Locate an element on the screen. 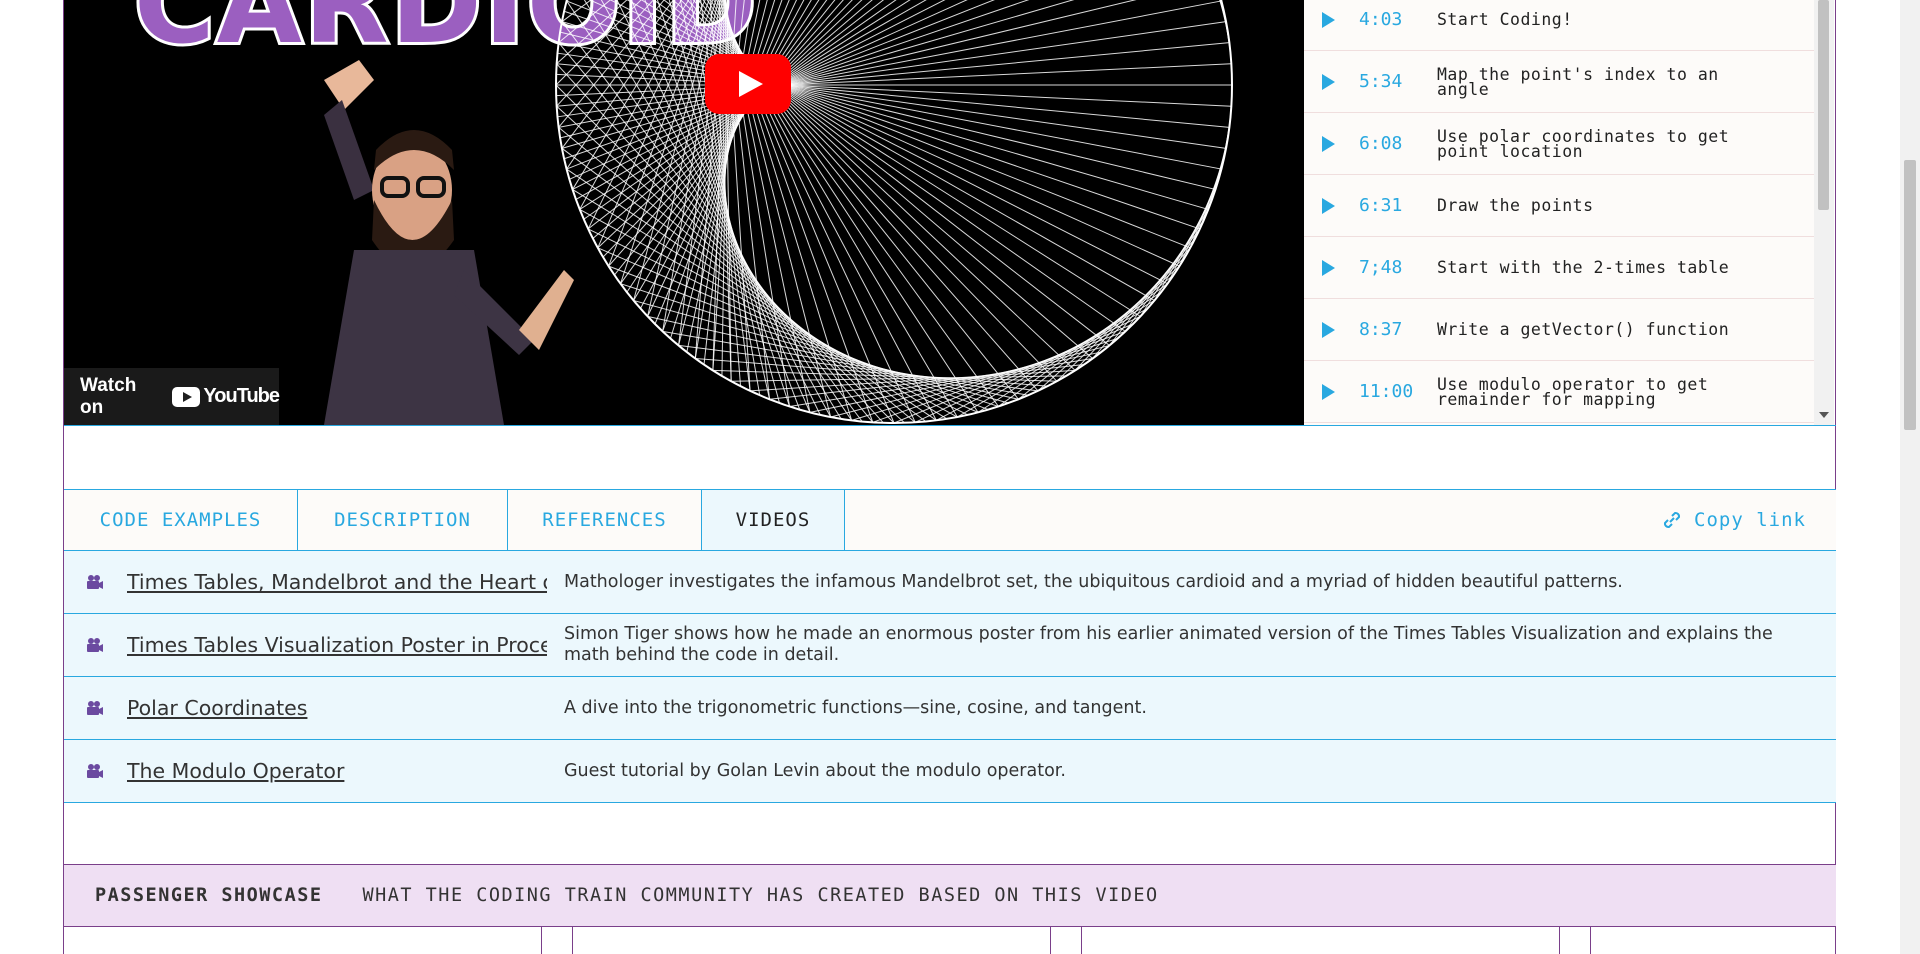 The height and width of the screenshot is (954, 1920). chapter-label: Start with the 2-times table is located at coordinates (1583, 267).